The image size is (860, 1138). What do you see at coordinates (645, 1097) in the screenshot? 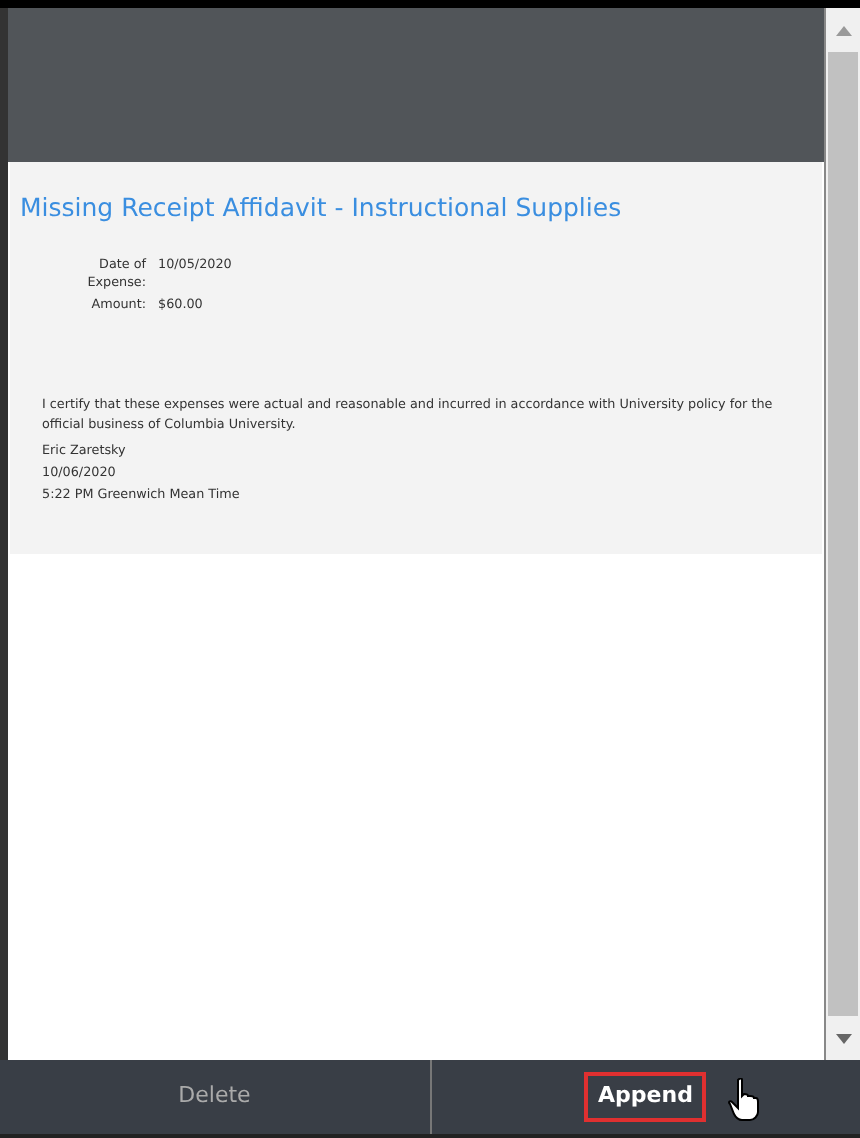
I see `action-button: Append` at bounding box center [645, 1097].